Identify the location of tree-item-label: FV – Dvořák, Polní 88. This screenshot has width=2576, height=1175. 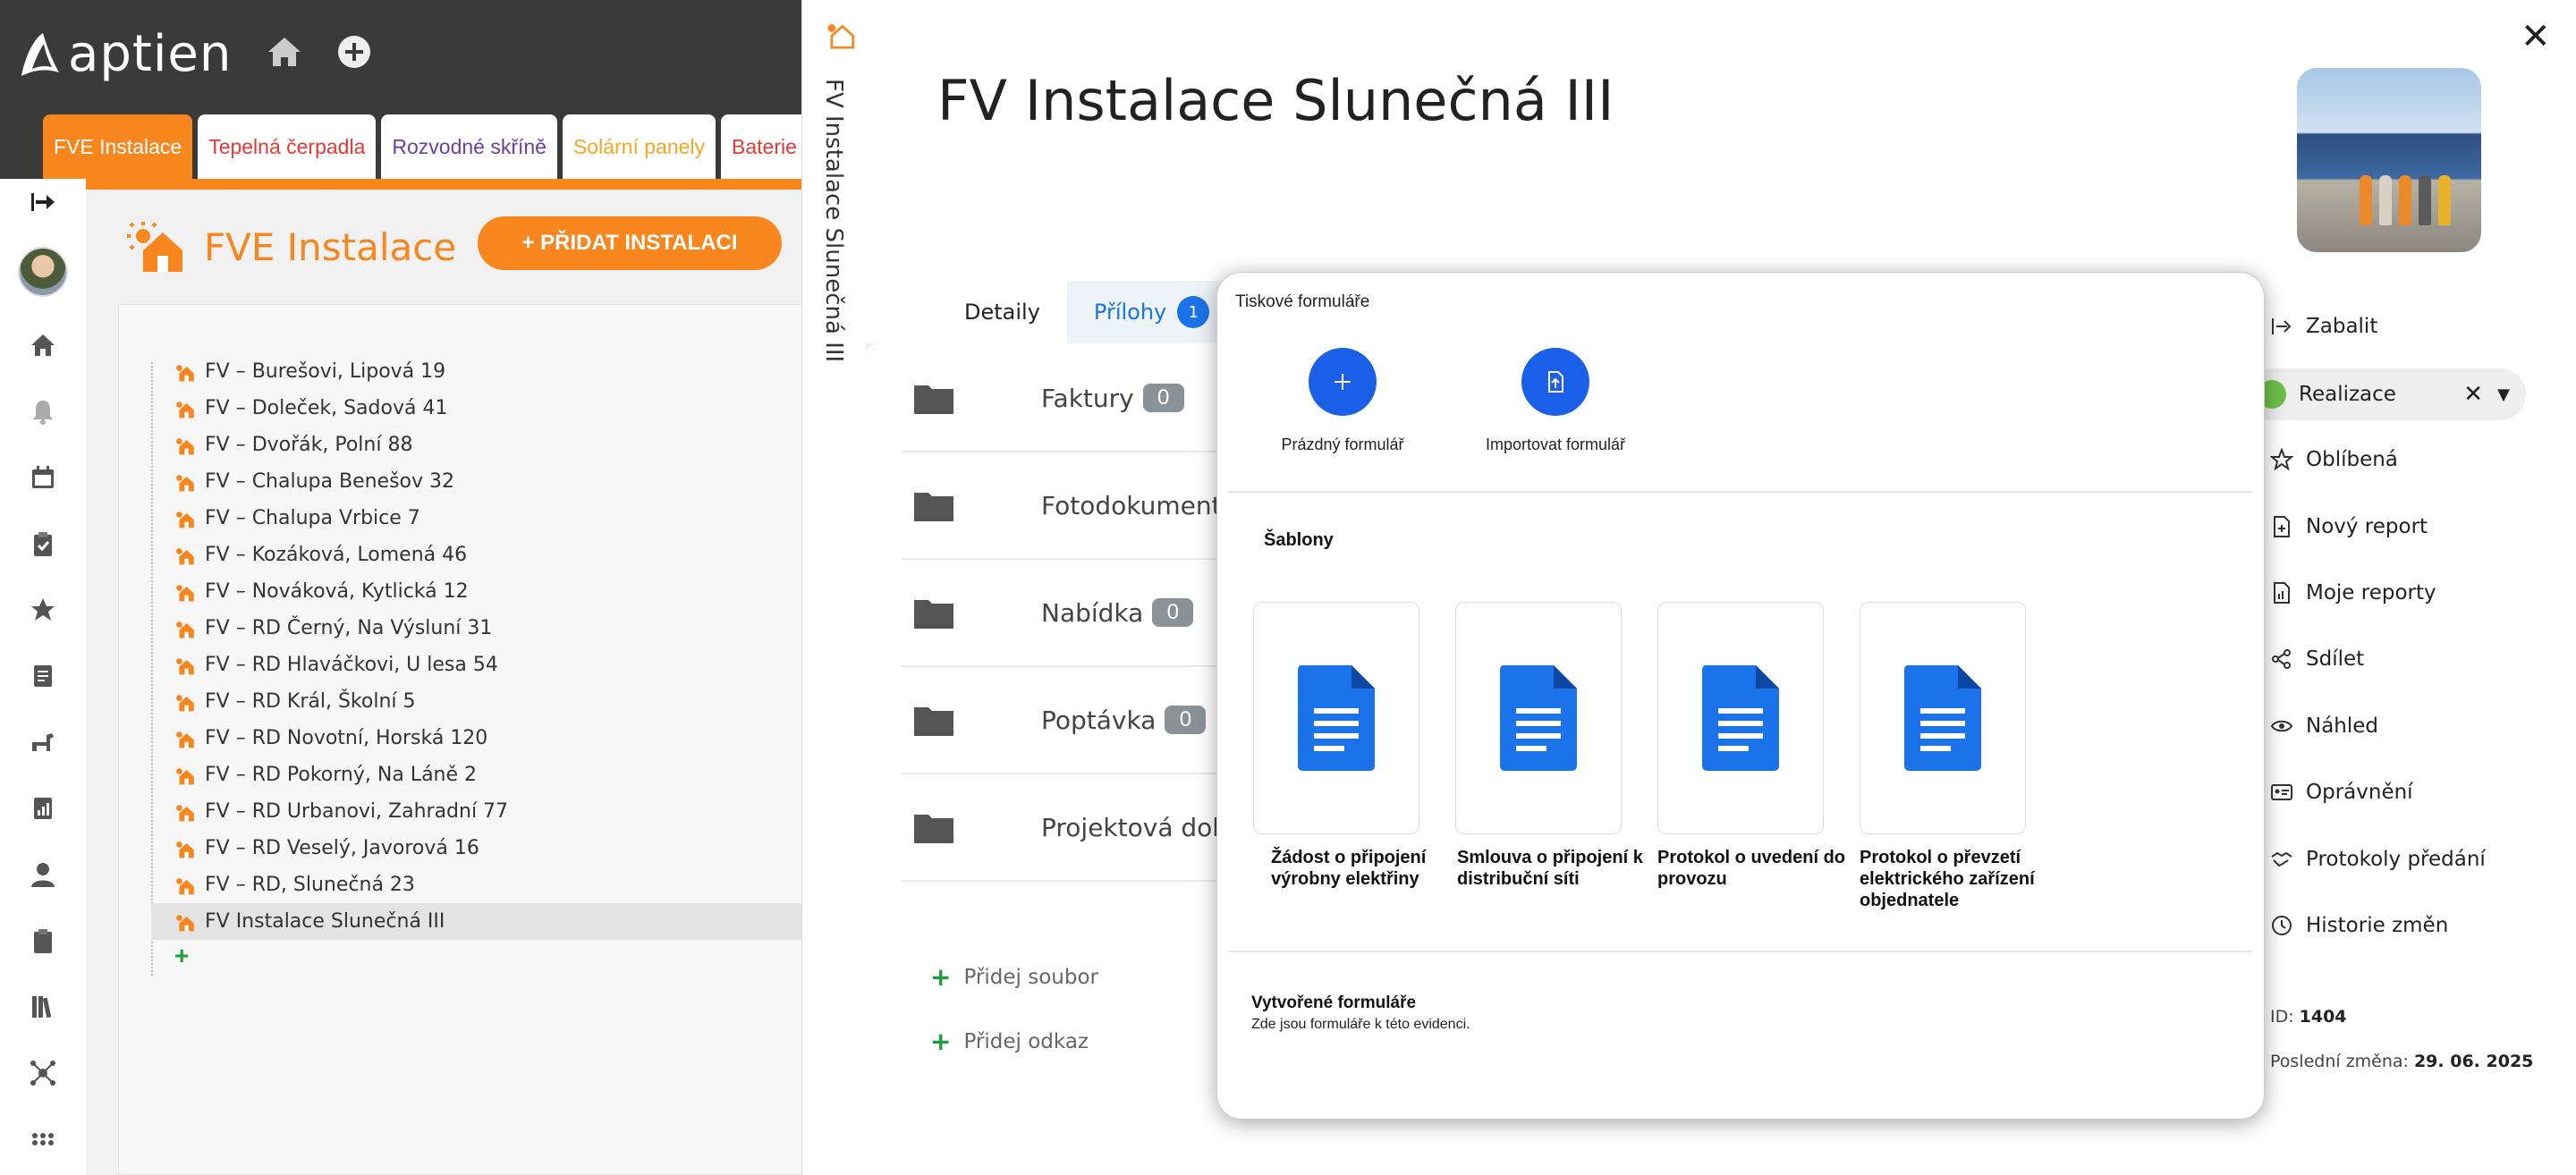
(309, 445).